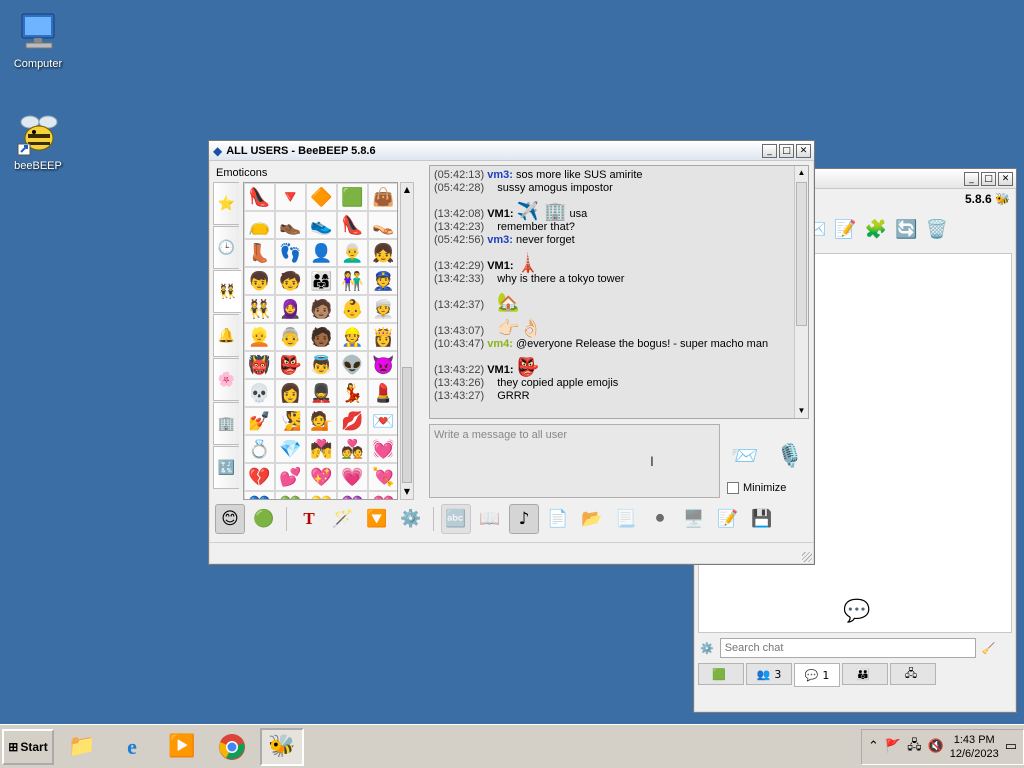  Describe the element at coordinates (321, 495) in the screenshot. I see `emoji-cell: 💛` at that location.